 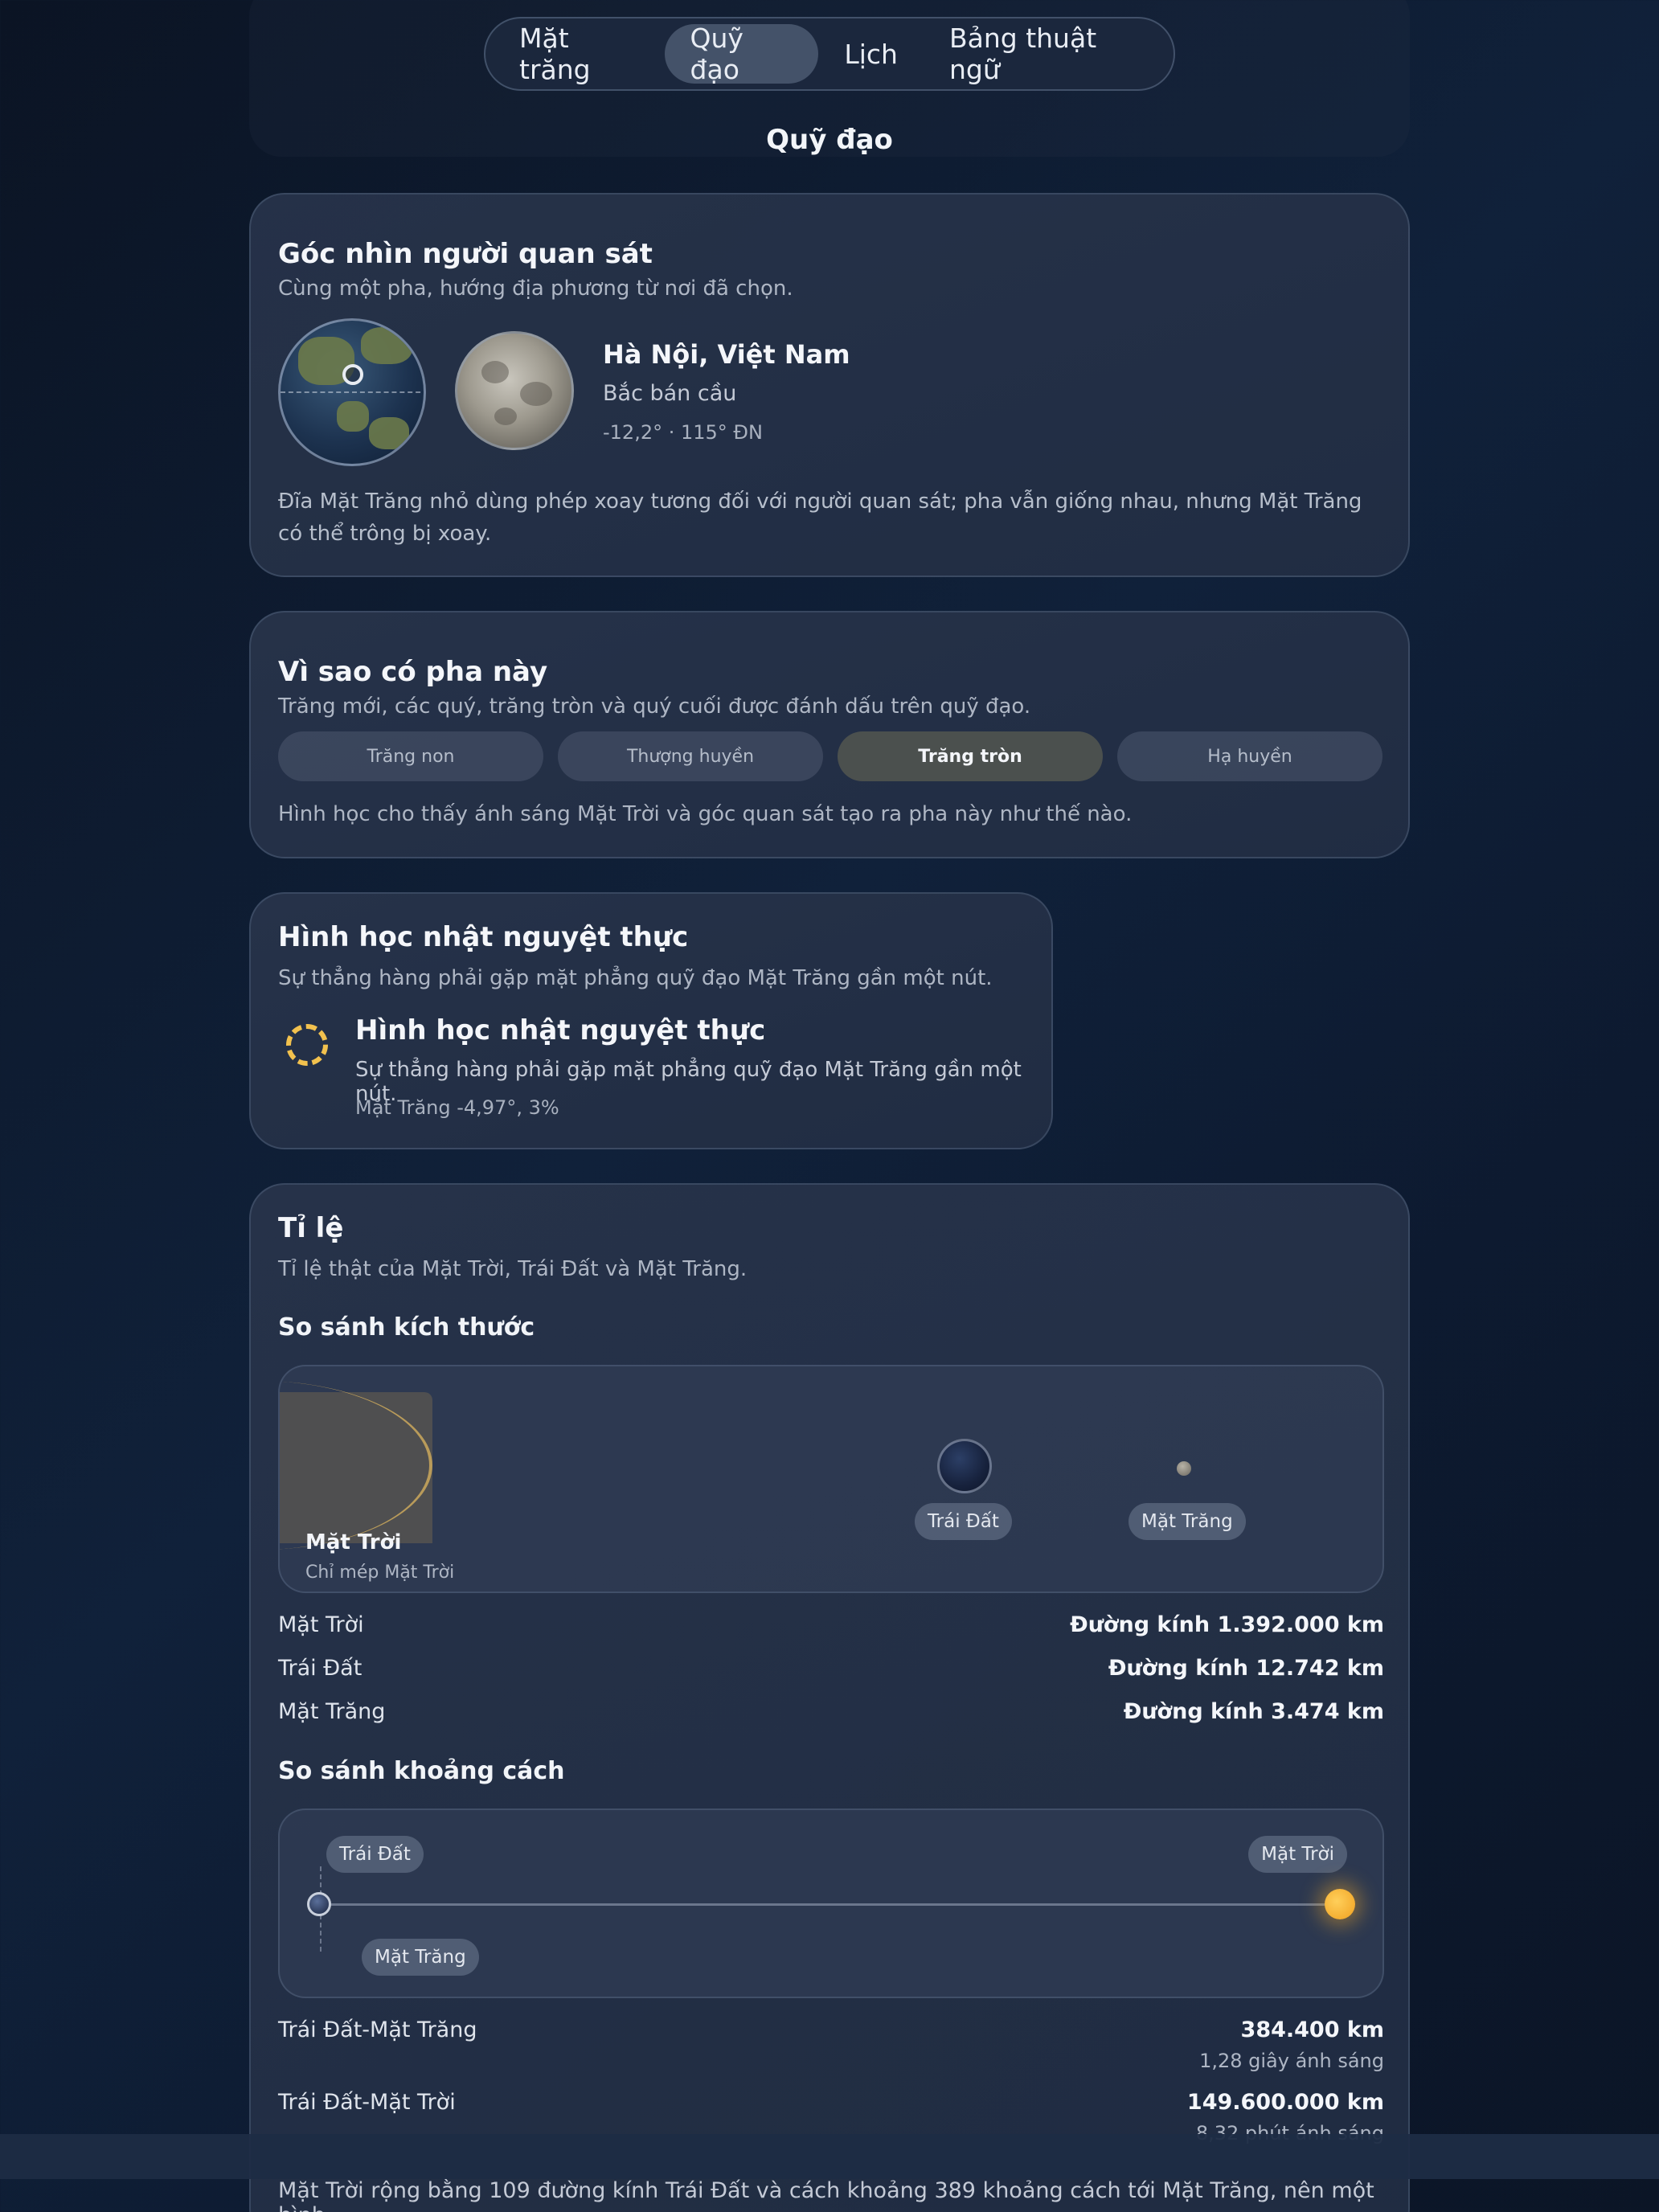 What do you see at coordinates (1253, 1711) in the screenshot?
I see `size-value: Đường kính 3.474 km` at bounding box center [1253, 1711].